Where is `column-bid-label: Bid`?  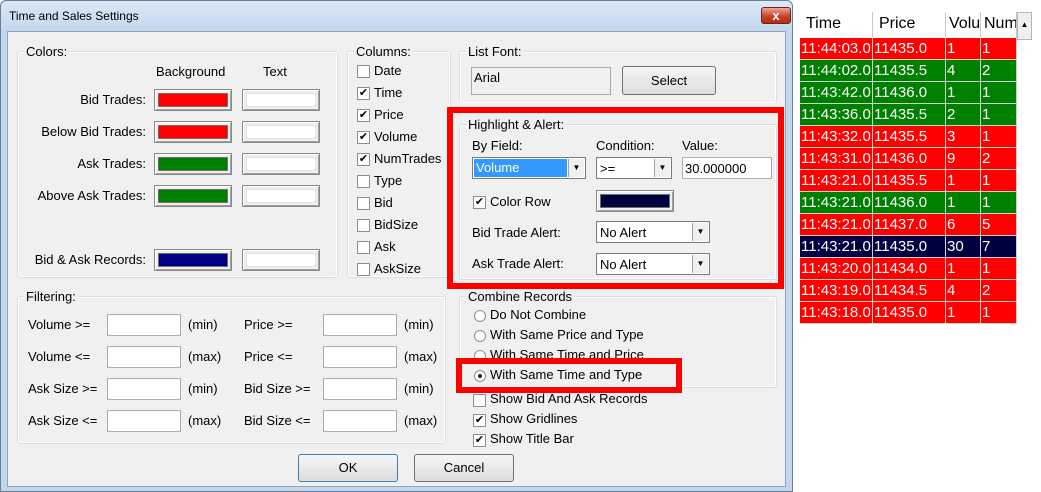
column-bid-label: Bid is located at coordinates (383, 202).